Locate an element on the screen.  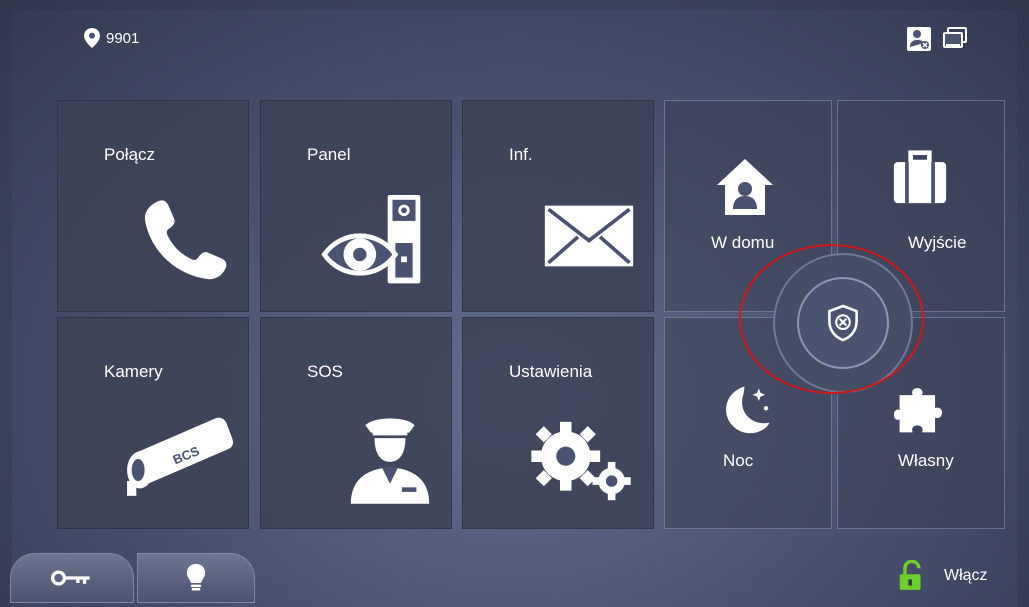
alarm-enable-label: Włącz is located at coordinates (966, 575).